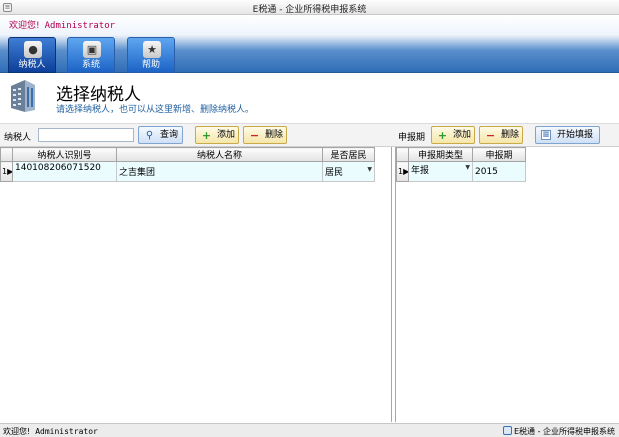 The image size is (619, 437). Describe the element at coordinates (86, 135) in the screenshot. I see `taxpayer-search-input` at that location.